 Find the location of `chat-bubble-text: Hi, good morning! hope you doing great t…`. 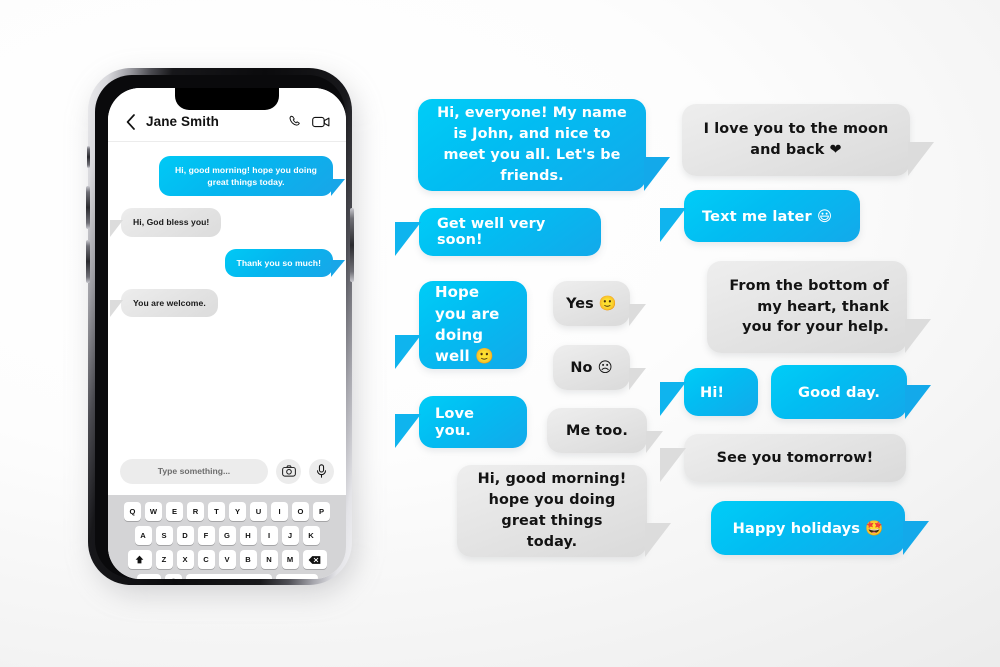

chat-bubble-text: Hi, good morning! hope you doing great t… is located at coordinates (552, 510).